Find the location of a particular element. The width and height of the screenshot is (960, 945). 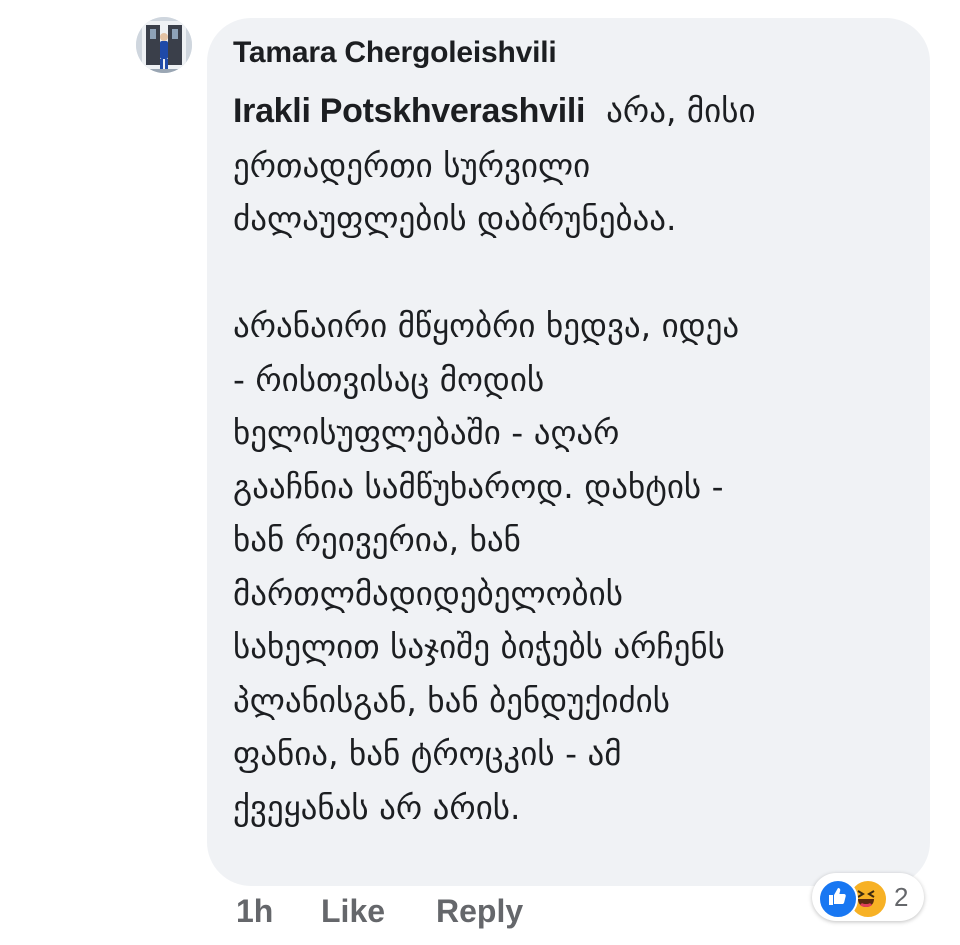

reaction-summary: 2 is located at coordinates (868, 897).